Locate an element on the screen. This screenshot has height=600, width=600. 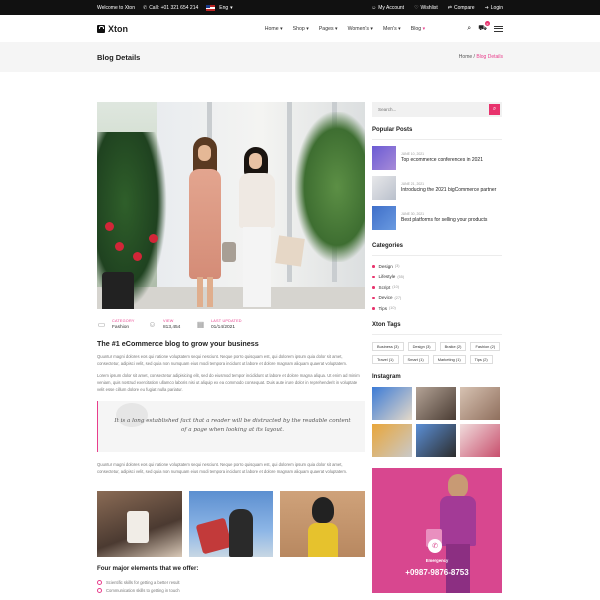
tag: Design (3) is located at coordinates (421, 347).